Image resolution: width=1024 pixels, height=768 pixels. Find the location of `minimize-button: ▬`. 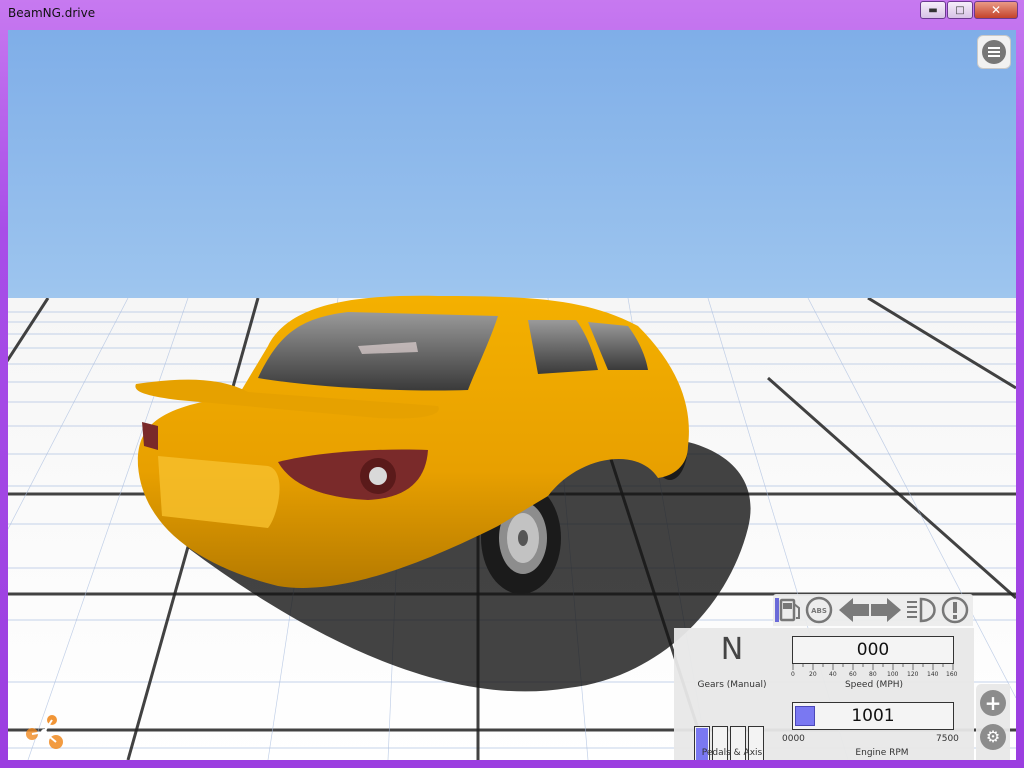

minimize-button: ▬ is located at coordinates (933, 10).